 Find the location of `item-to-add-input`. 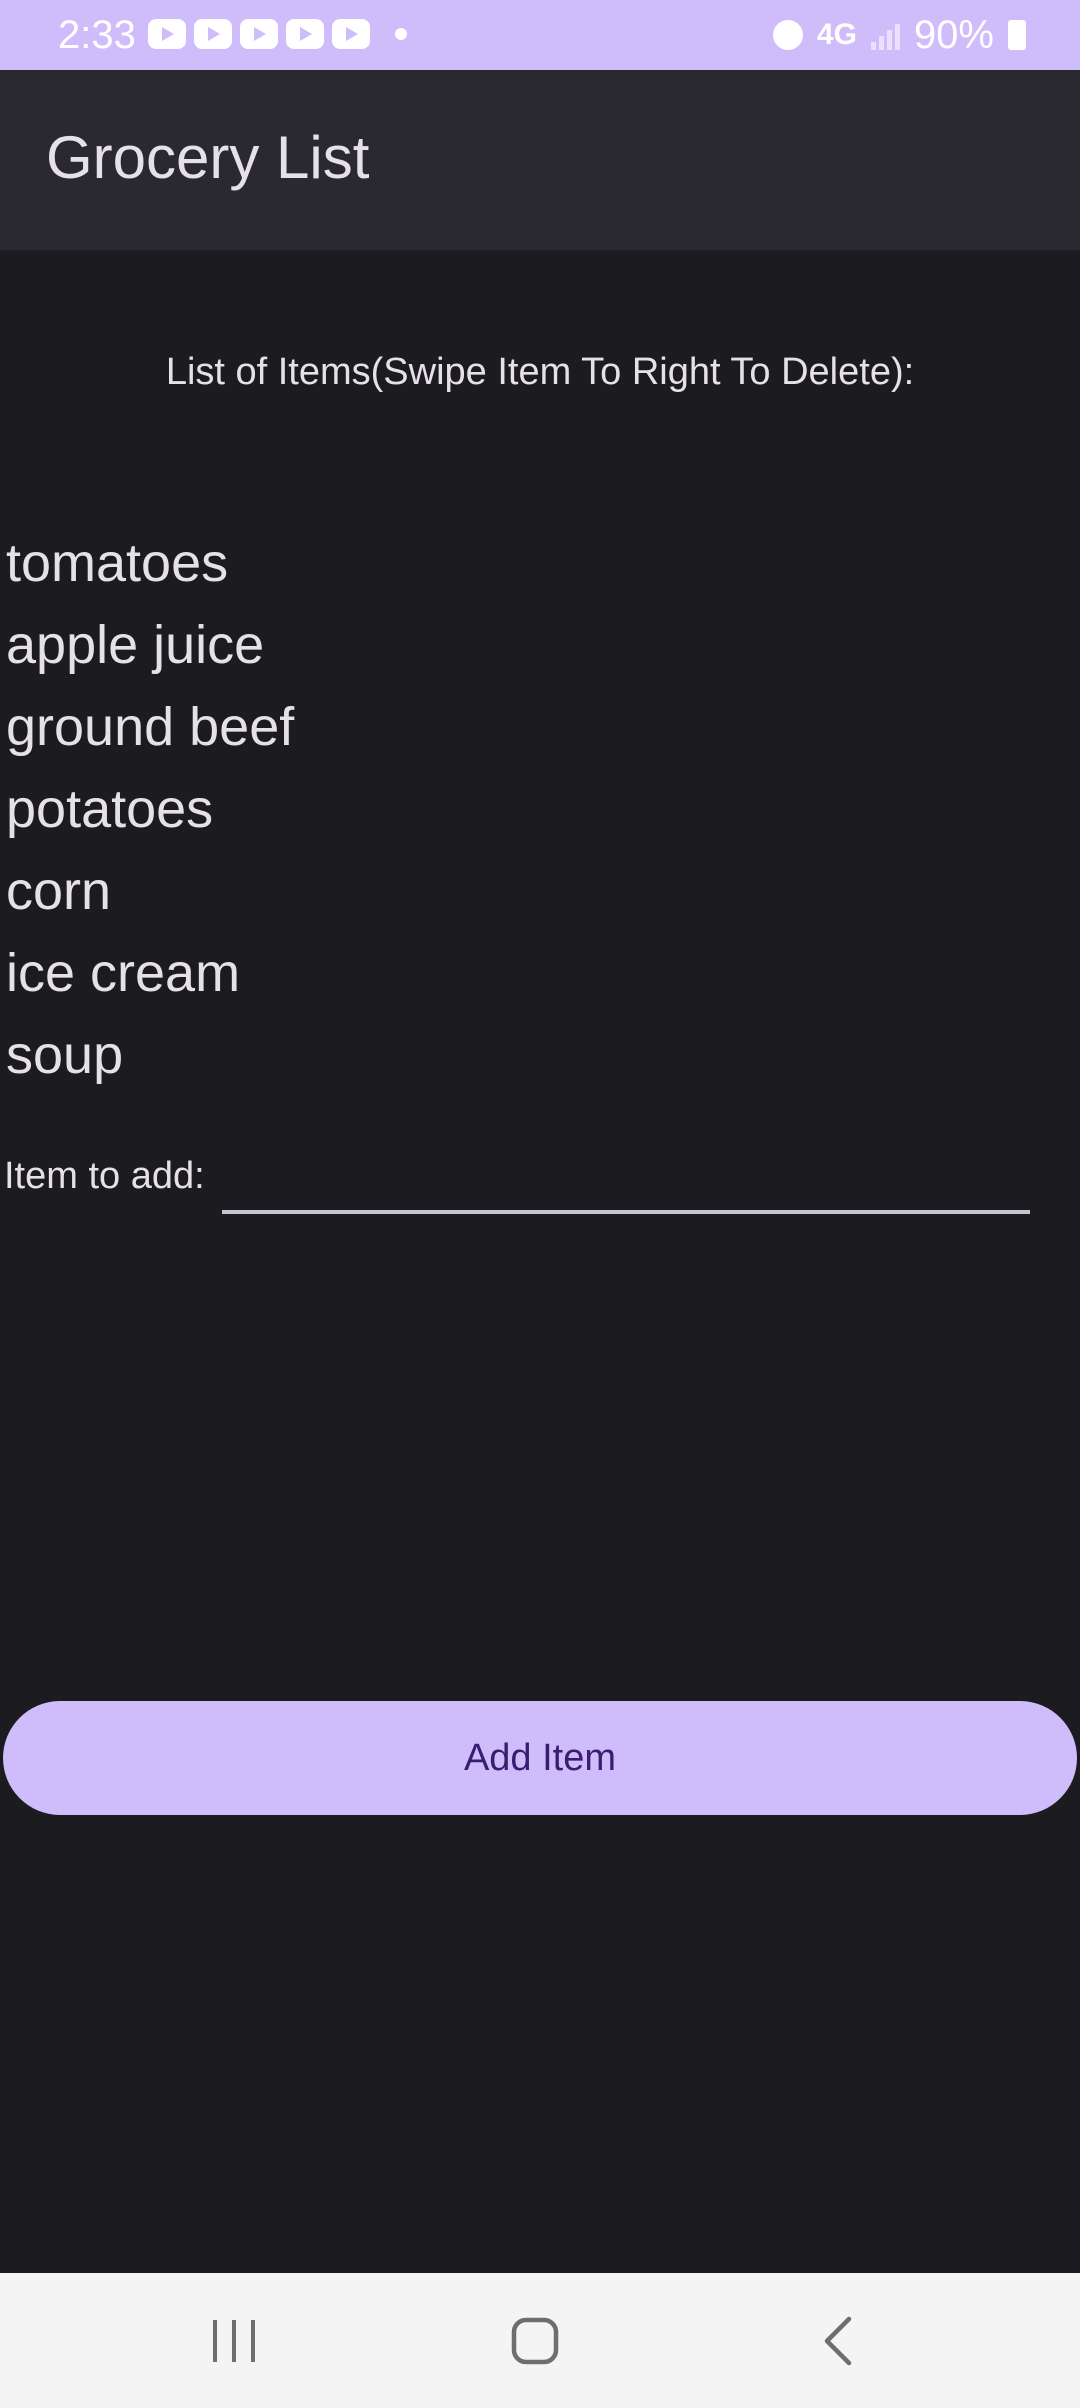

item-to-add-input is located at coordinates (626, 1172).